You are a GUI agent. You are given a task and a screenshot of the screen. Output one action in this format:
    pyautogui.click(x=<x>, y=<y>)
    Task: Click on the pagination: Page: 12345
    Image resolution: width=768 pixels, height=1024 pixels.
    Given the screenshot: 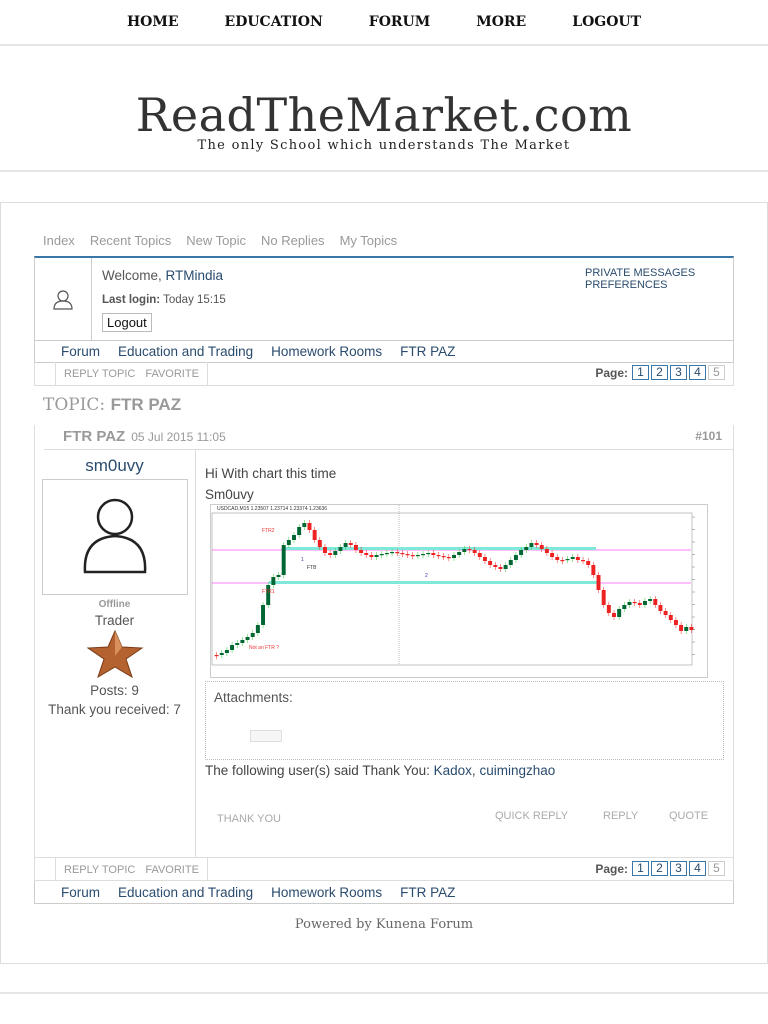 What is the action you would take?
    pyautogui.click(x=660, y=868)
    